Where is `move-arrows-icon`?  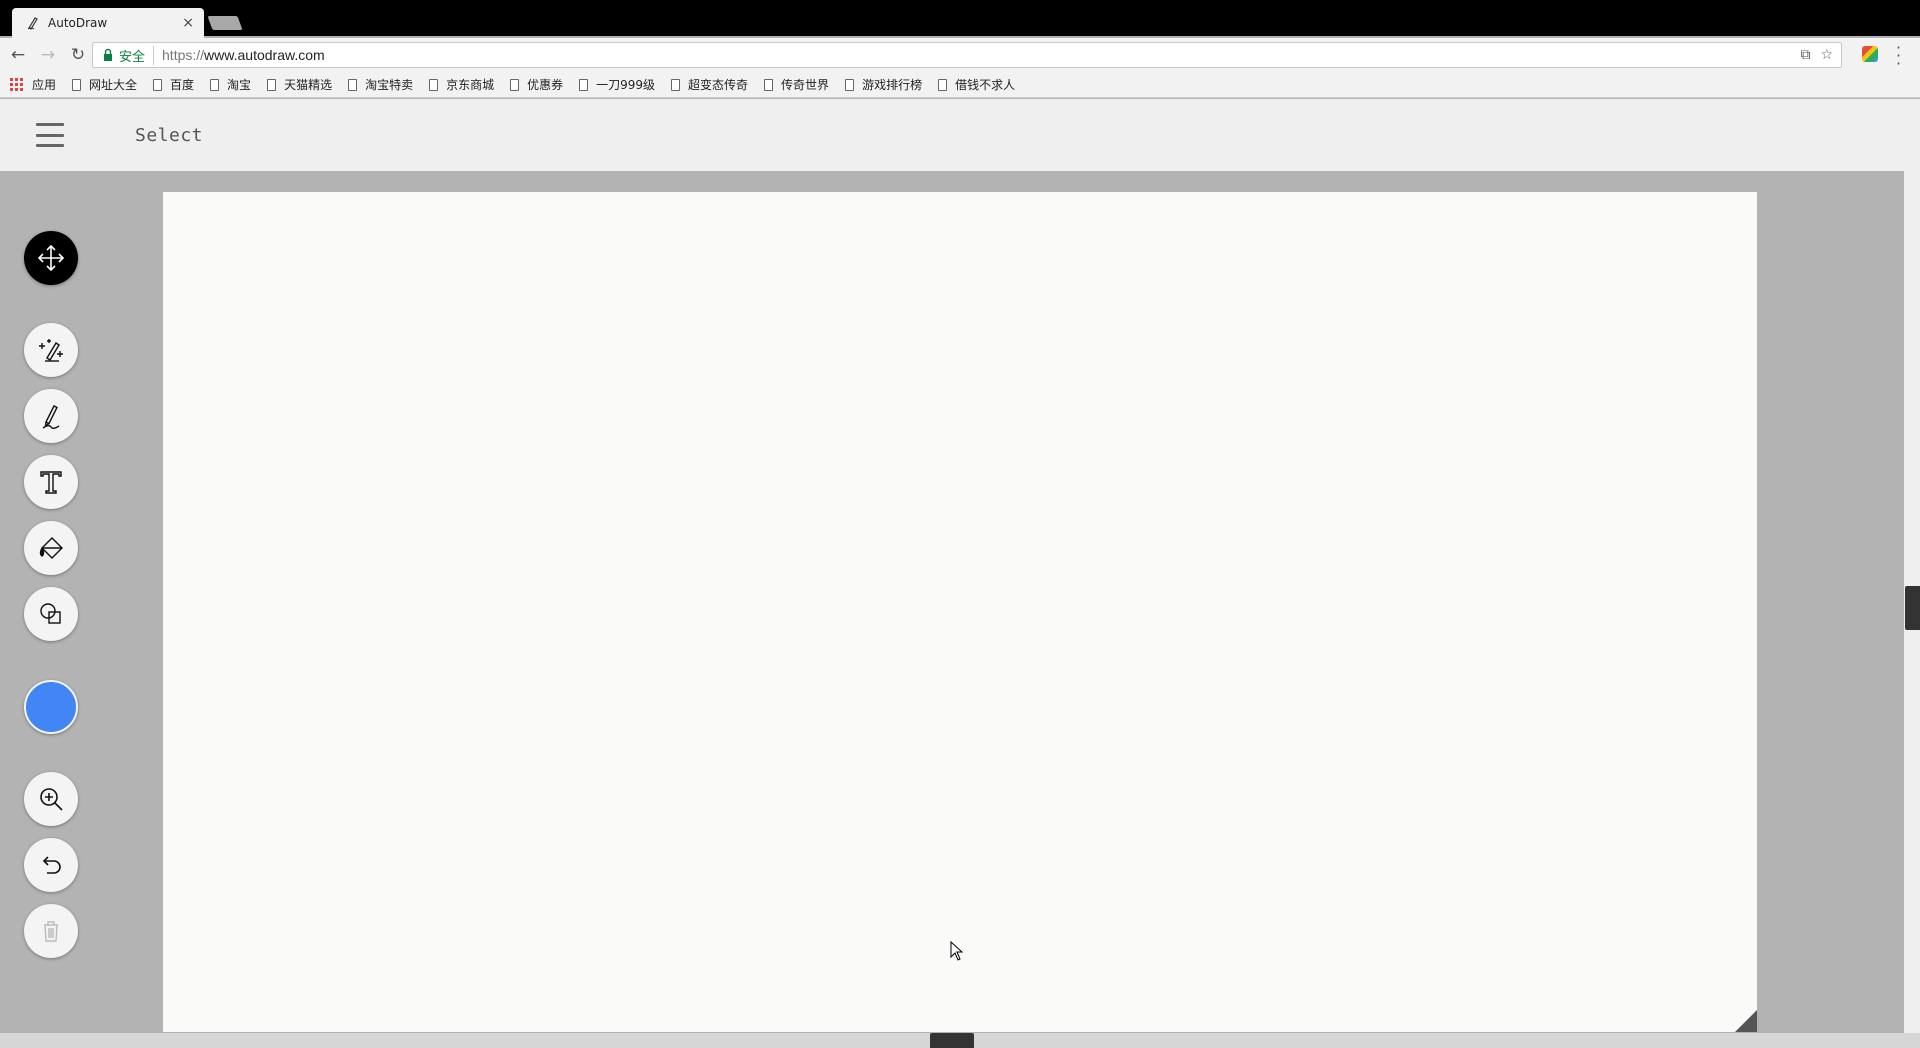 move-arrows-icon is located at coordinates (51, 258).